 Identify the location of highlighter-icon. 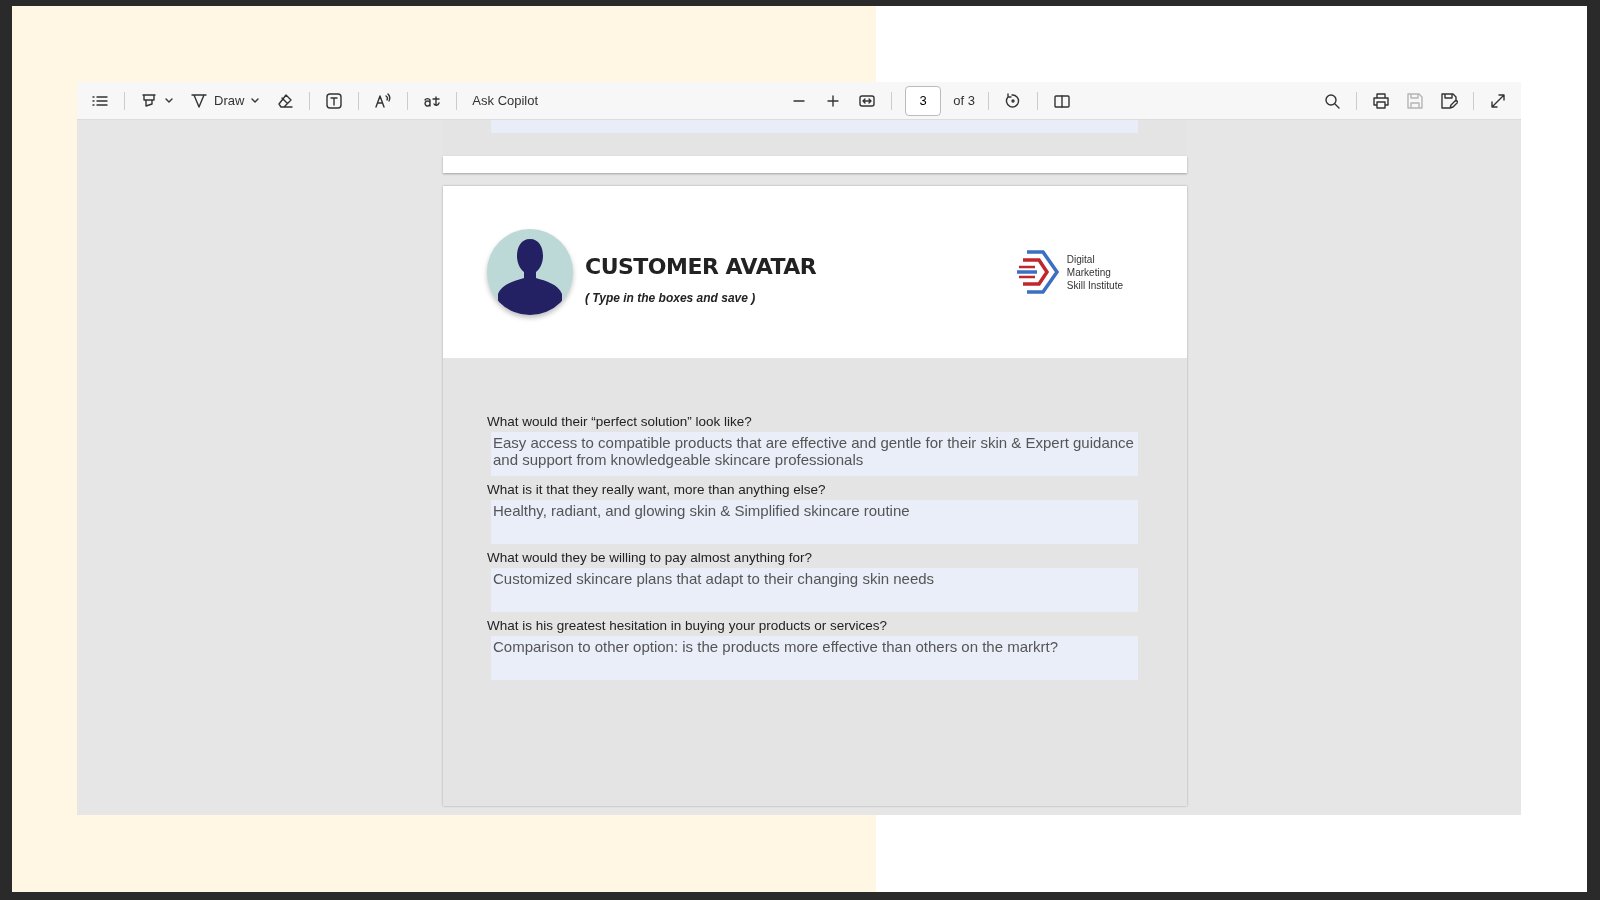
(149, 100).